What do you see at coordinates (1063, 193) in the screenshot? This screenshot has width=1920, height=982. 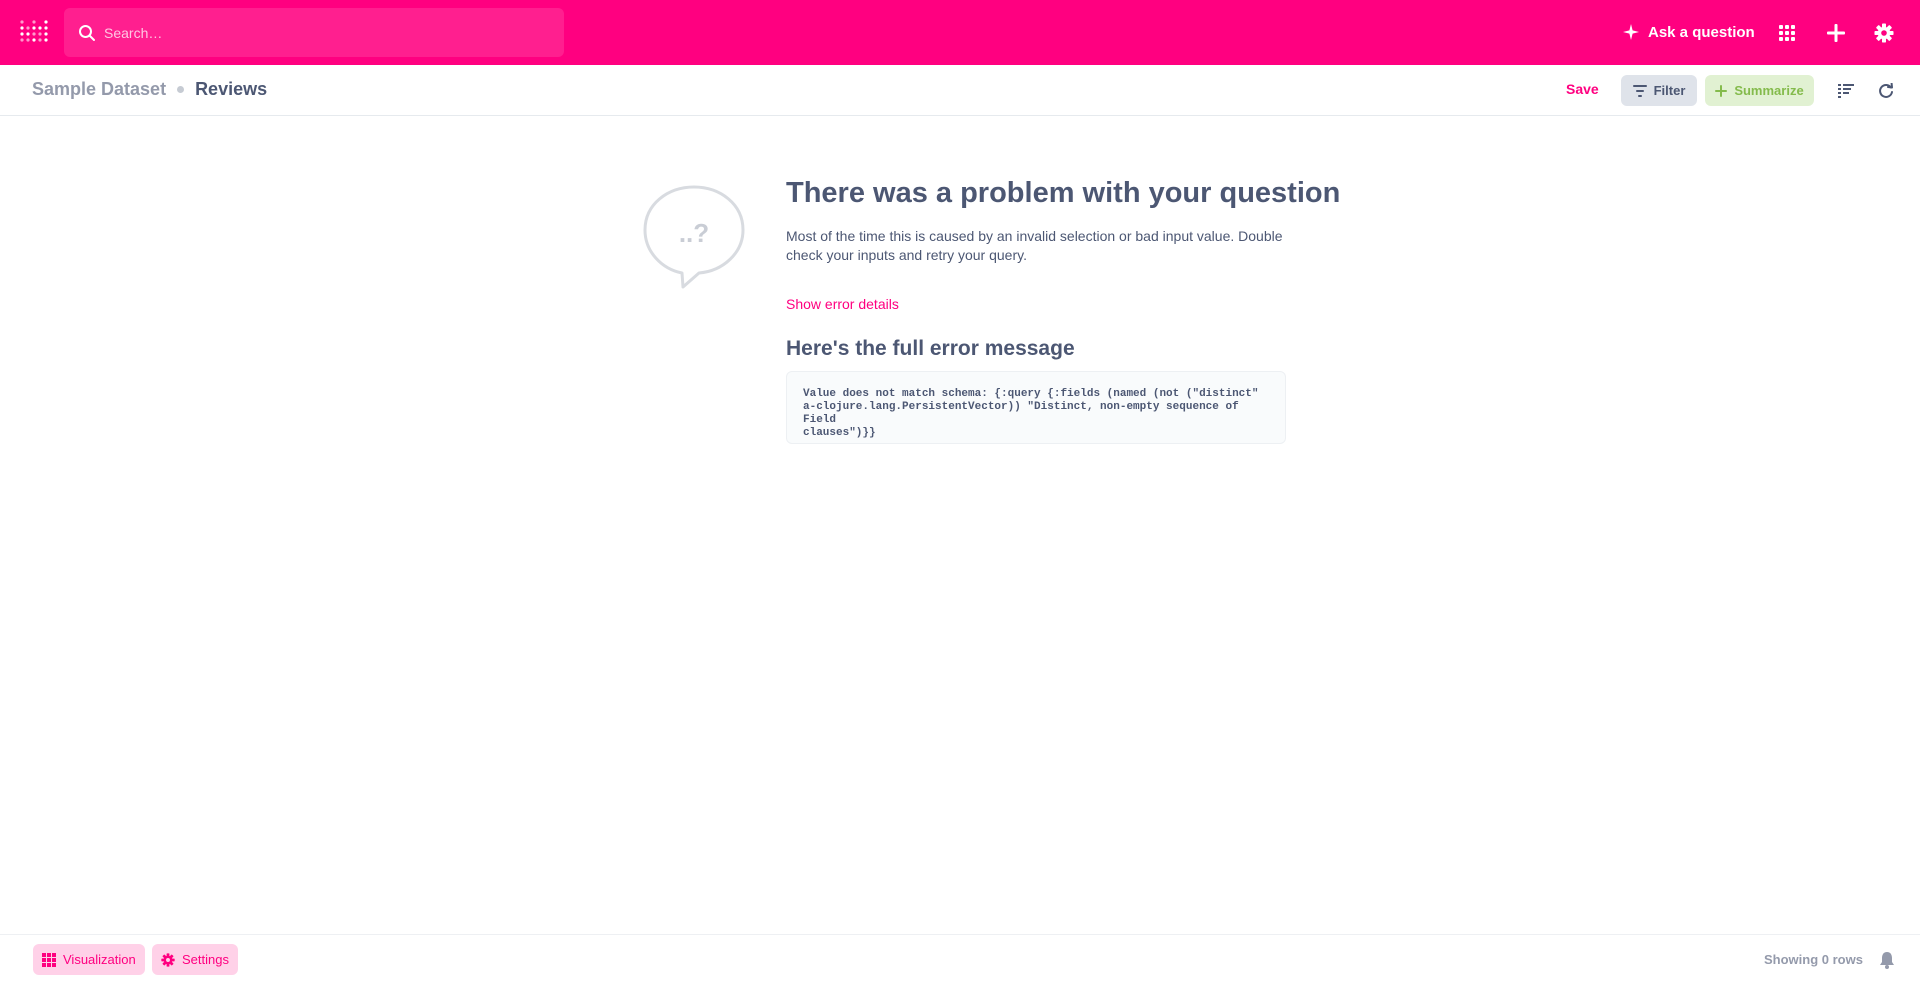 I see `error-title: There was a problem with your question` at bounding box center [1063, 193].